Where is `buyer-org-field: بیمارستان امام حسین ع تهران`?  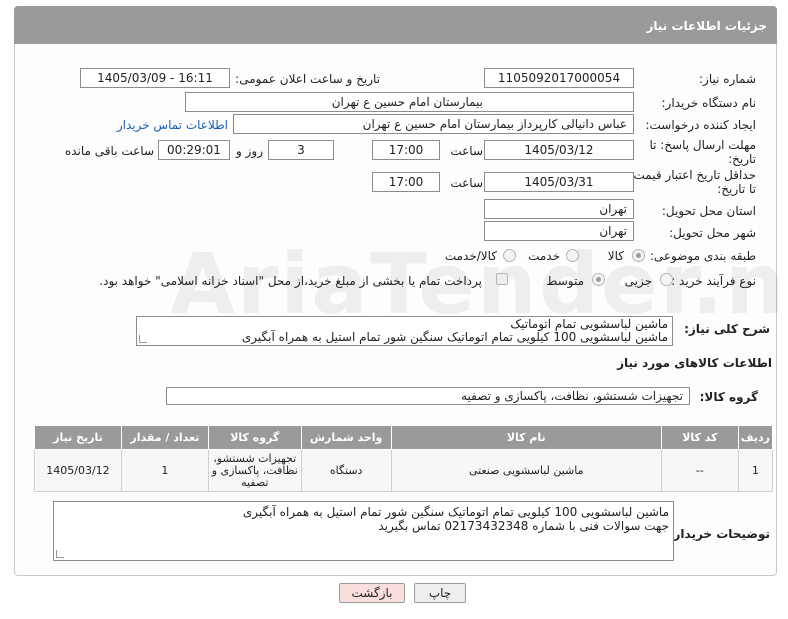
buyer-org-field: بیمارستان امام حسین ع تهران is located at coordinates (409, 102).